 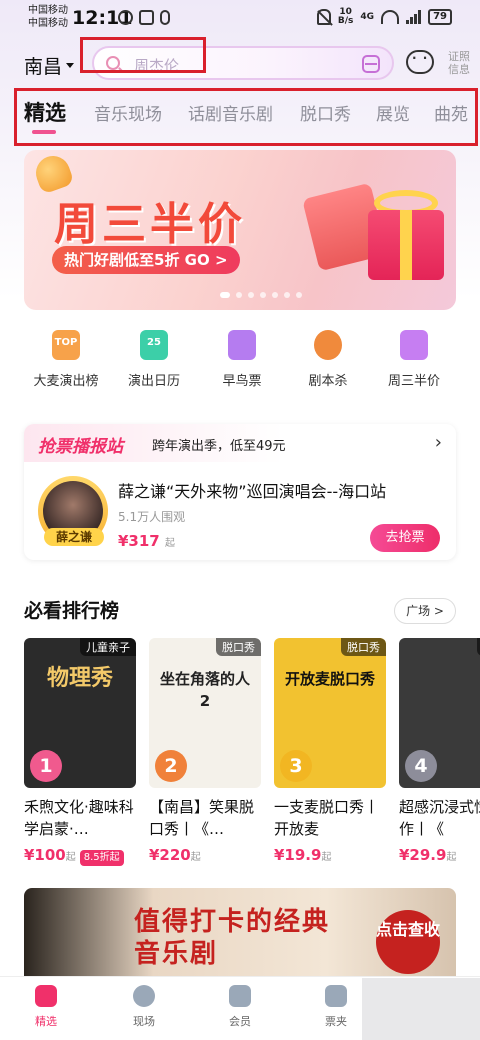 I want to click on ticket-station-promo: 跨年演出季，低至49元, so click(x=219, y=446).